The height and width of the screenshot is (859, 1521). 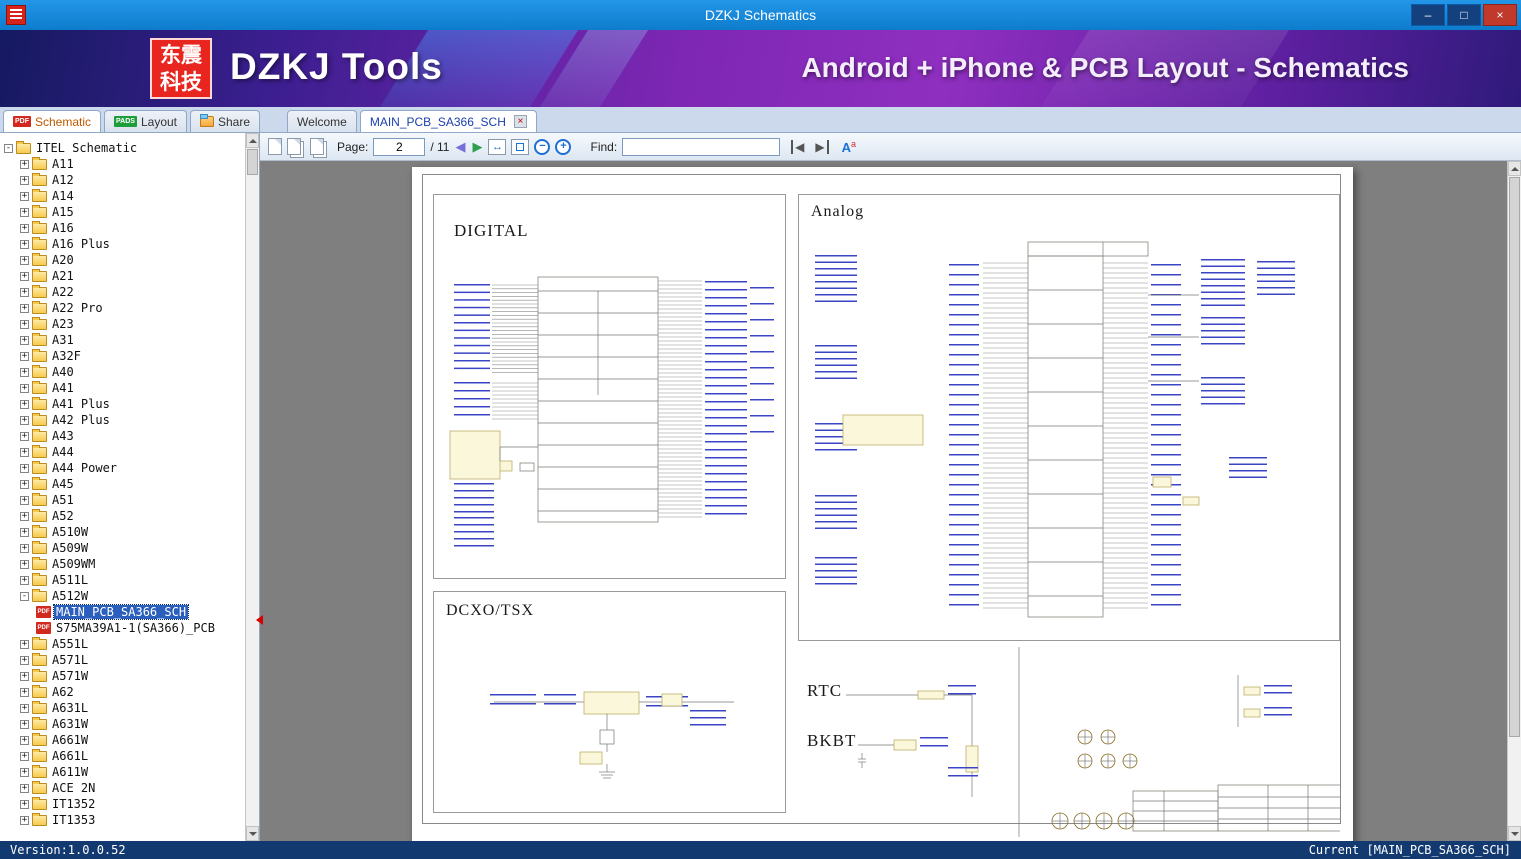 What do you see at coordinates (122, 388) in the screenshot?
I see `tree-item-folder: + A41` at bounding box center [122, 388].